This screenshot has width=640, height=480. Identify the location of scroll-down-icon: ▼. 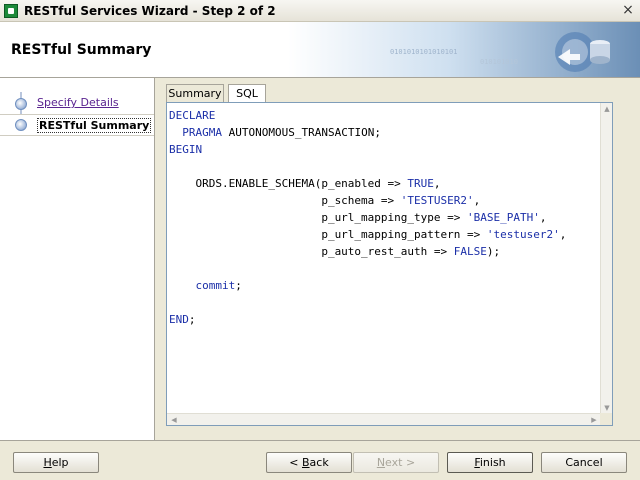
(607, 408).